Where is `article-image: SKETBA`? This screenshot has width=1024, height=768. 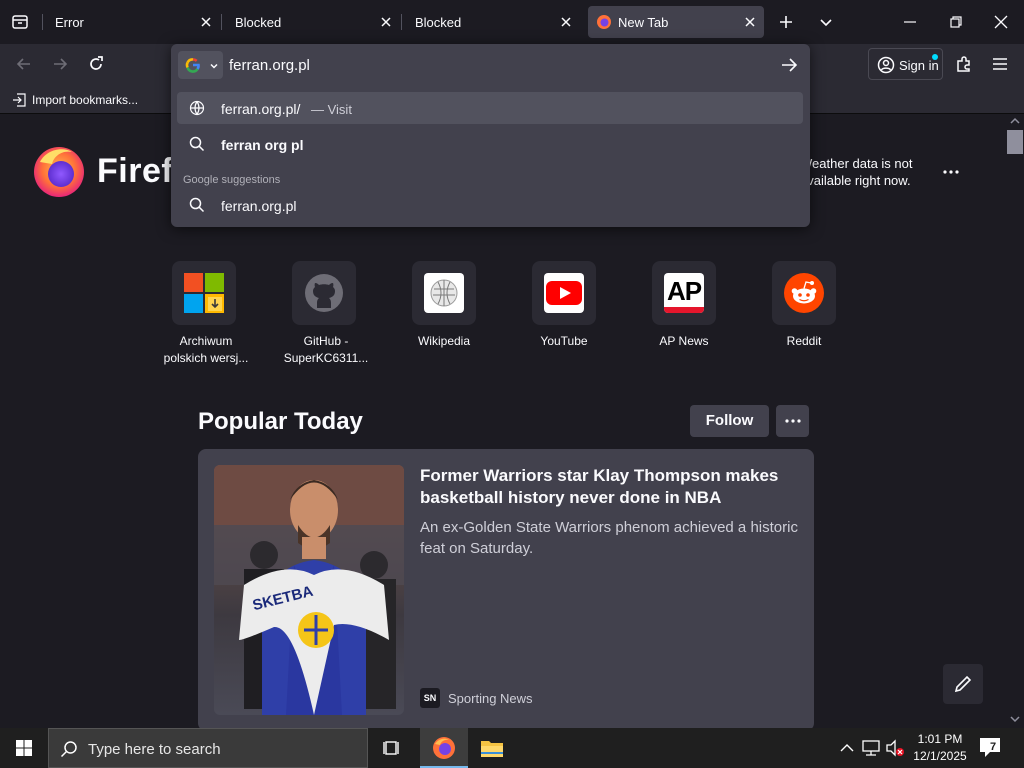 article-image: SKETBA is located at coordinates (309, 590).